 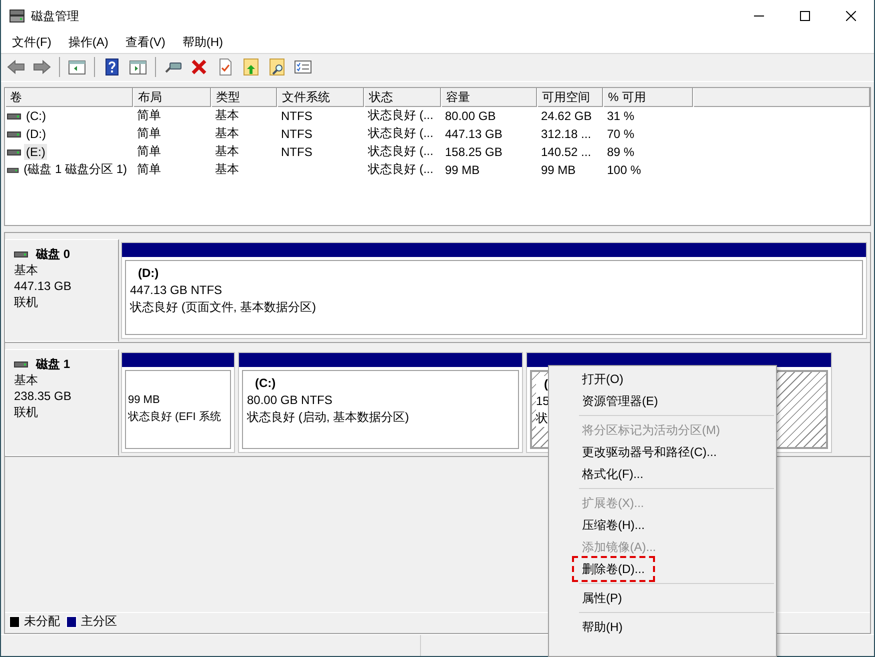 What do you see at coordinates (589, 379) in the screenshot?
I see `menu-item: 打开(O)` at bounding box center [589, 379].